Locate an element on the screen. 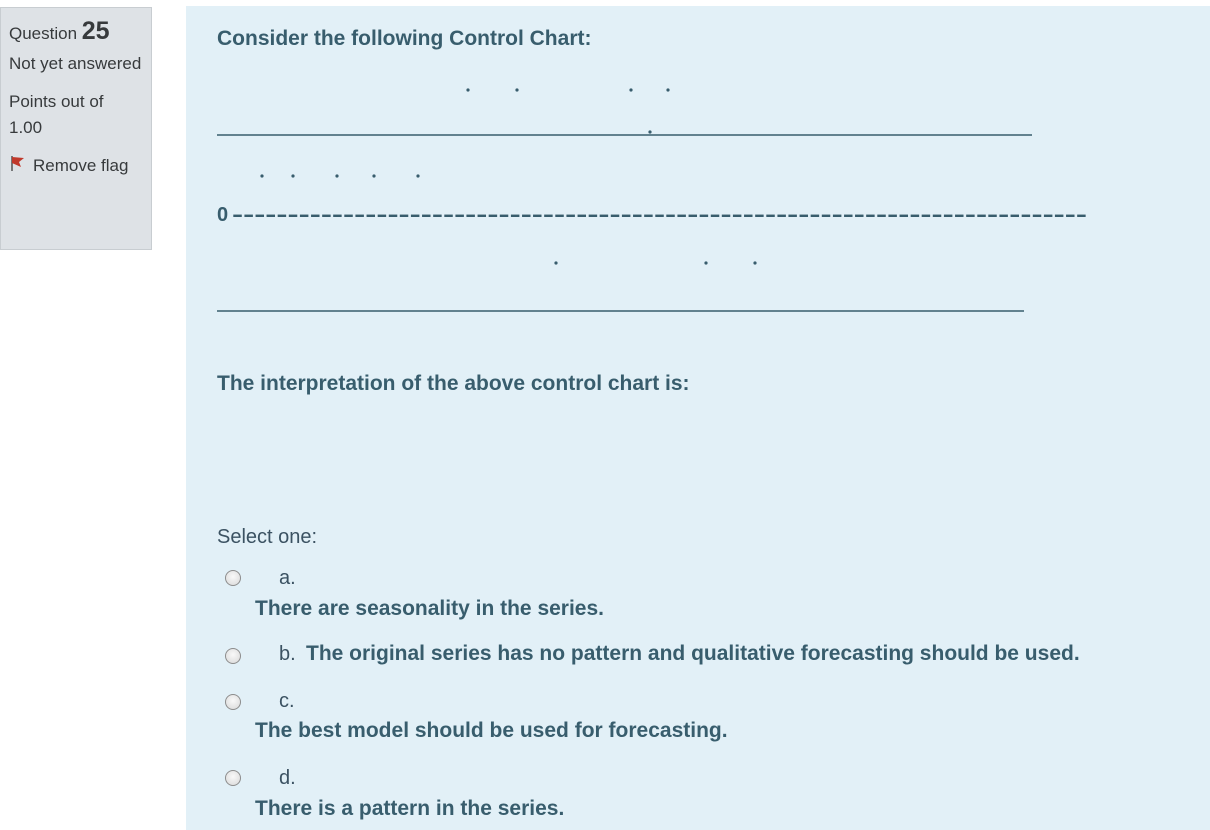 The image size is (1210, 830). remove-flag-button: Remove flag is located at coordinates (76, 166).